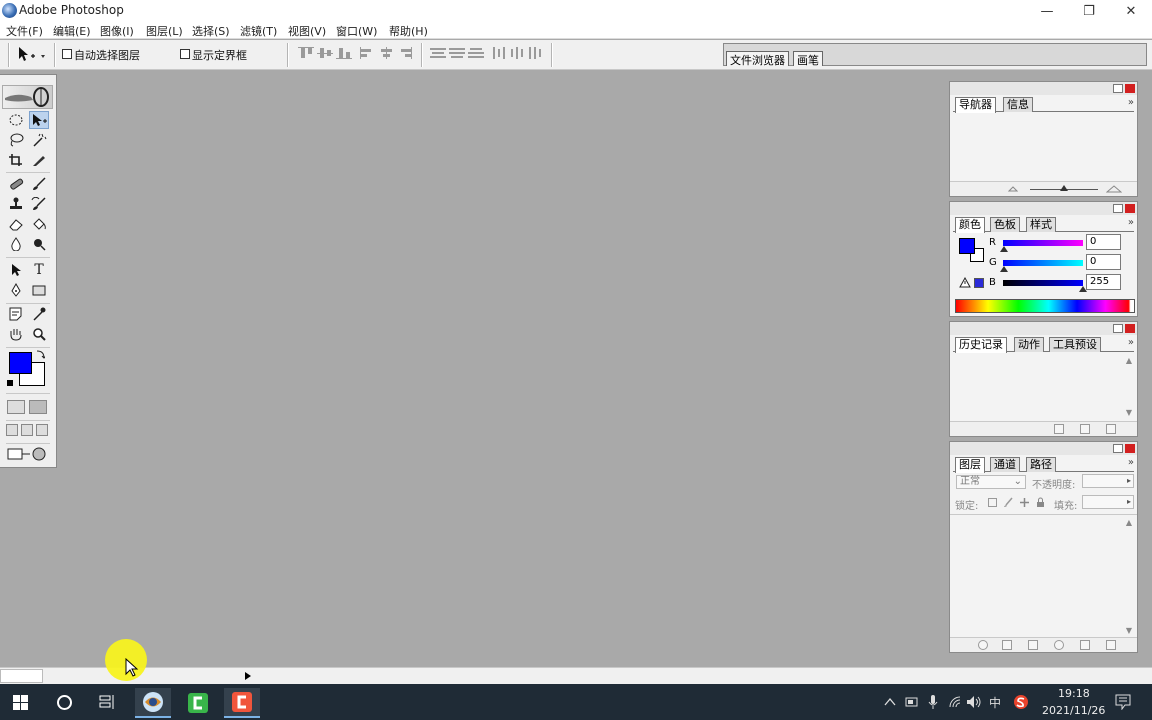 This screenshot has height=720, width=1152. What do you see at coordinates (1040, 502) in the screenshot?
I see `lock-all-icon` at bounding box center [1040, 502].